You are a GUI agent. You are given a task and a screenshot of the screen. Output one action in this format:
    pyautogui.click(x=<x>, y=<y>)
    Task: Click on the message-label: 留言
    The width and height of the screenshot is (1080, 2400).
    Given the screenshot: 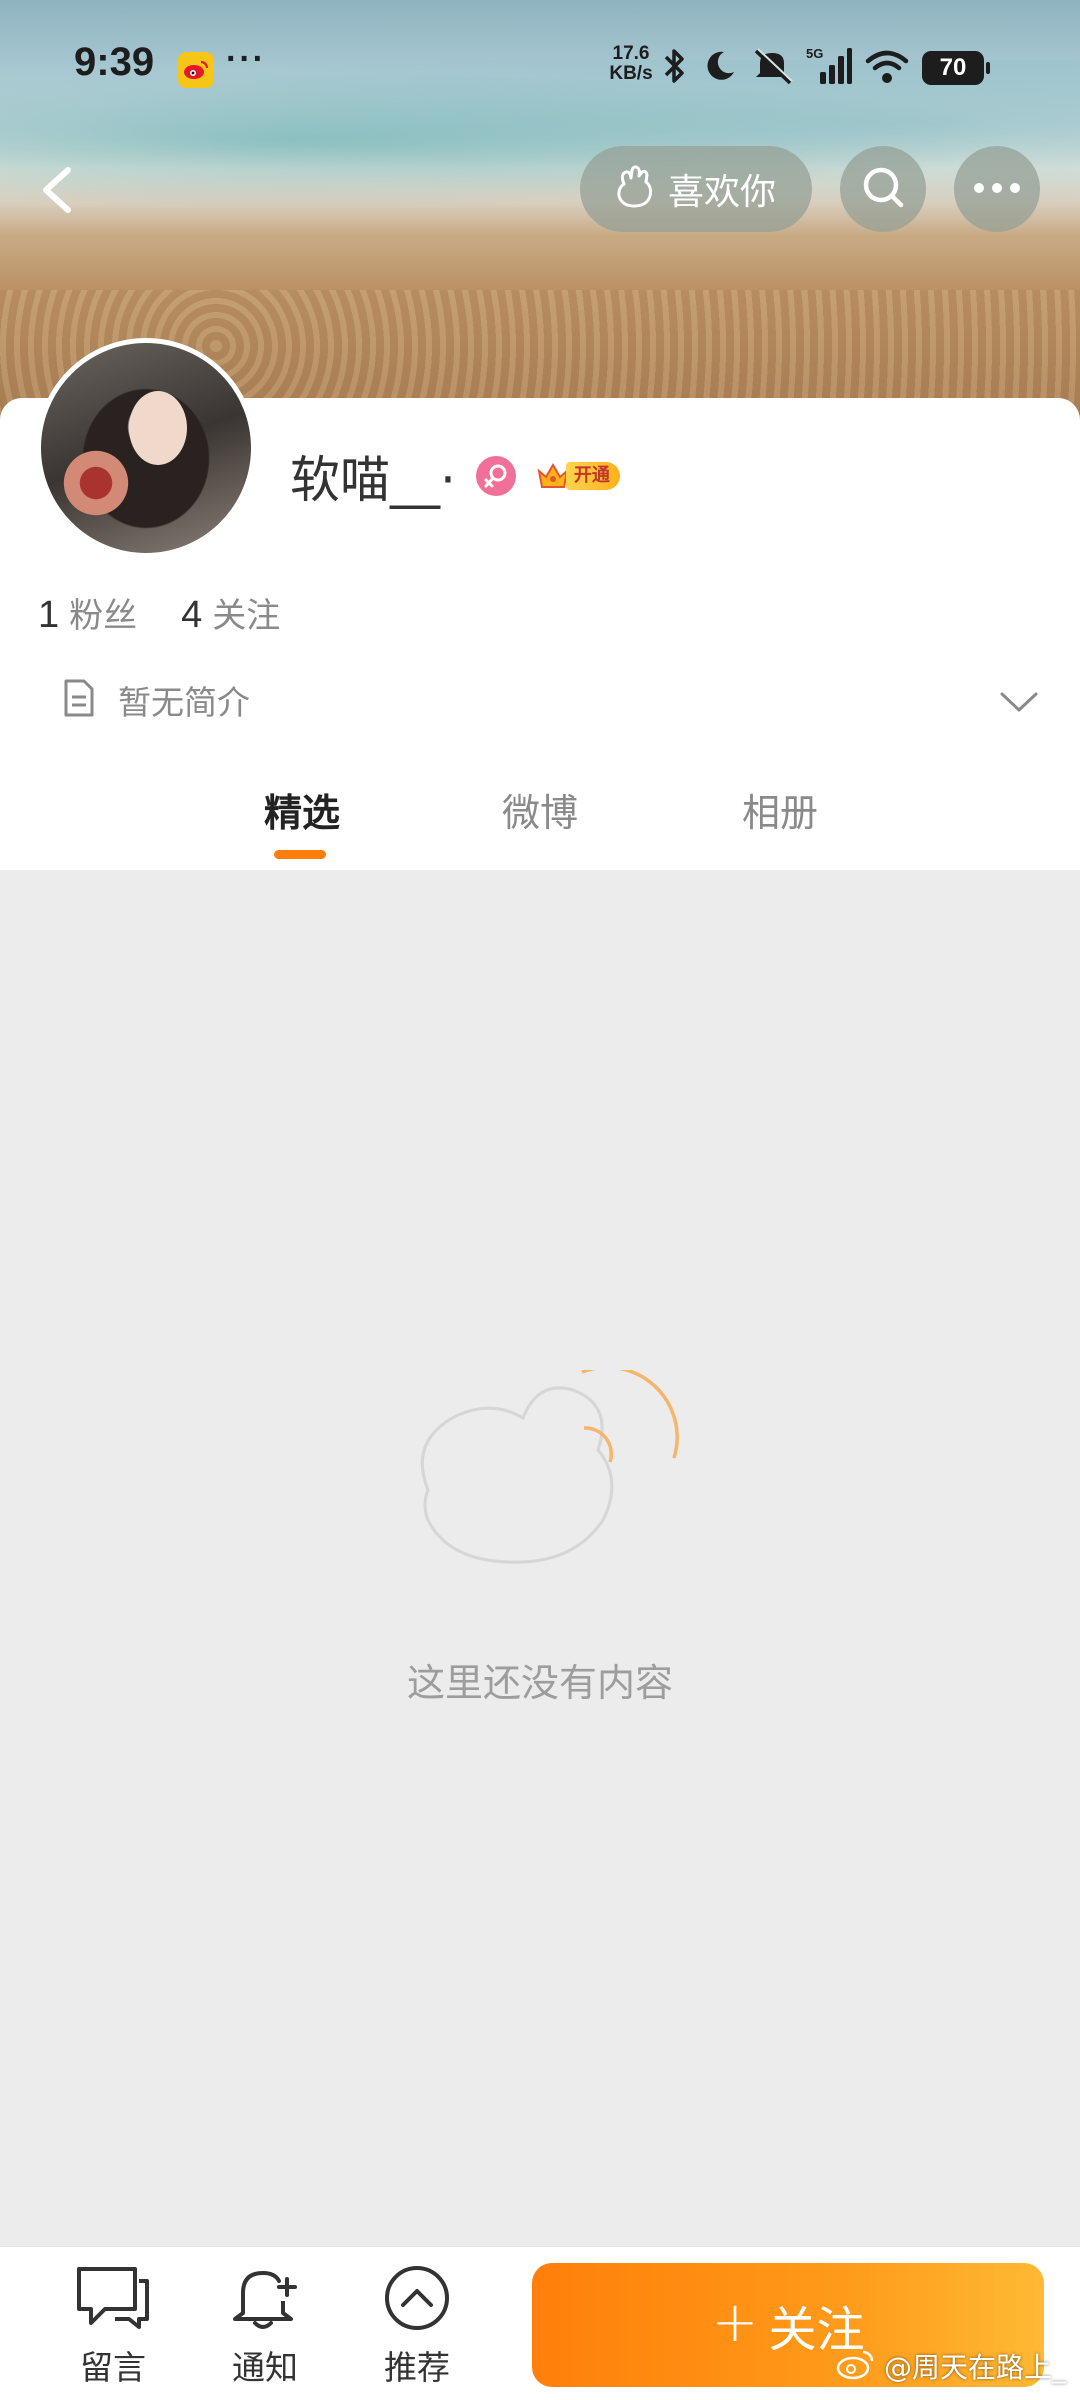 What is the action you would take?
    pyautogui.click(x=113, y=2367)
    